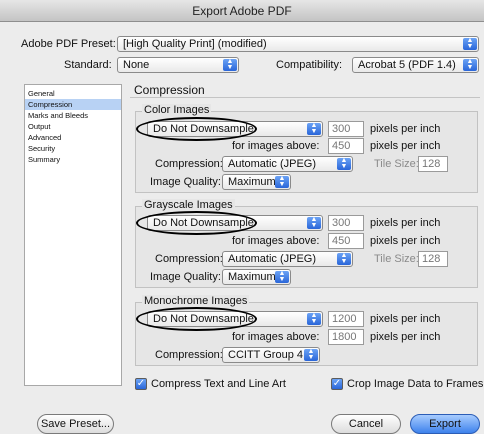  What do you see at coordinates (366, 424) in the screenshot?
I see `cancel-button: Cancel` at bounding box center [366, 424].